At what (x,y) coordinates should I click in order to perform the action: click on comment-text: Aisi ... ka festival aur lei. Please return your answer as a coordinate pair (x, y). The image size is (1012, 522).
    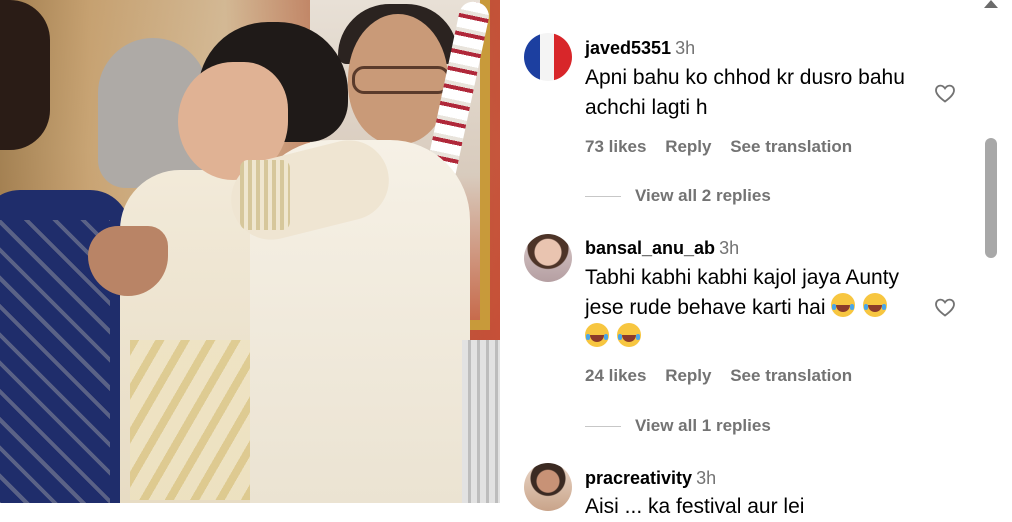
    Looking at the image, I should click on (695, 506).